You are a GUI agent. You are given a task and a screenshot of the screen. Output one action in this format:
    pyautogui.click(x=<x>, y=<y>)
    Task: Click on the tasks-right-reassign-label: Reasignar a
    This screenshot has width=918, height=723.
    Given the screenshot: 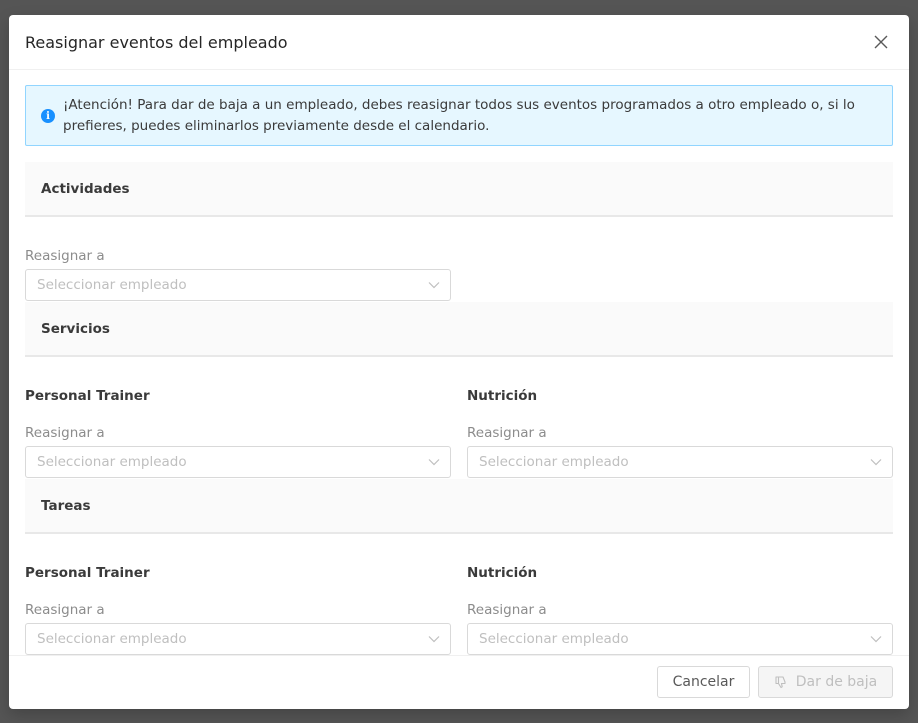 What is the action you would take?
    pyautogui.click(x=507, y=610)
    